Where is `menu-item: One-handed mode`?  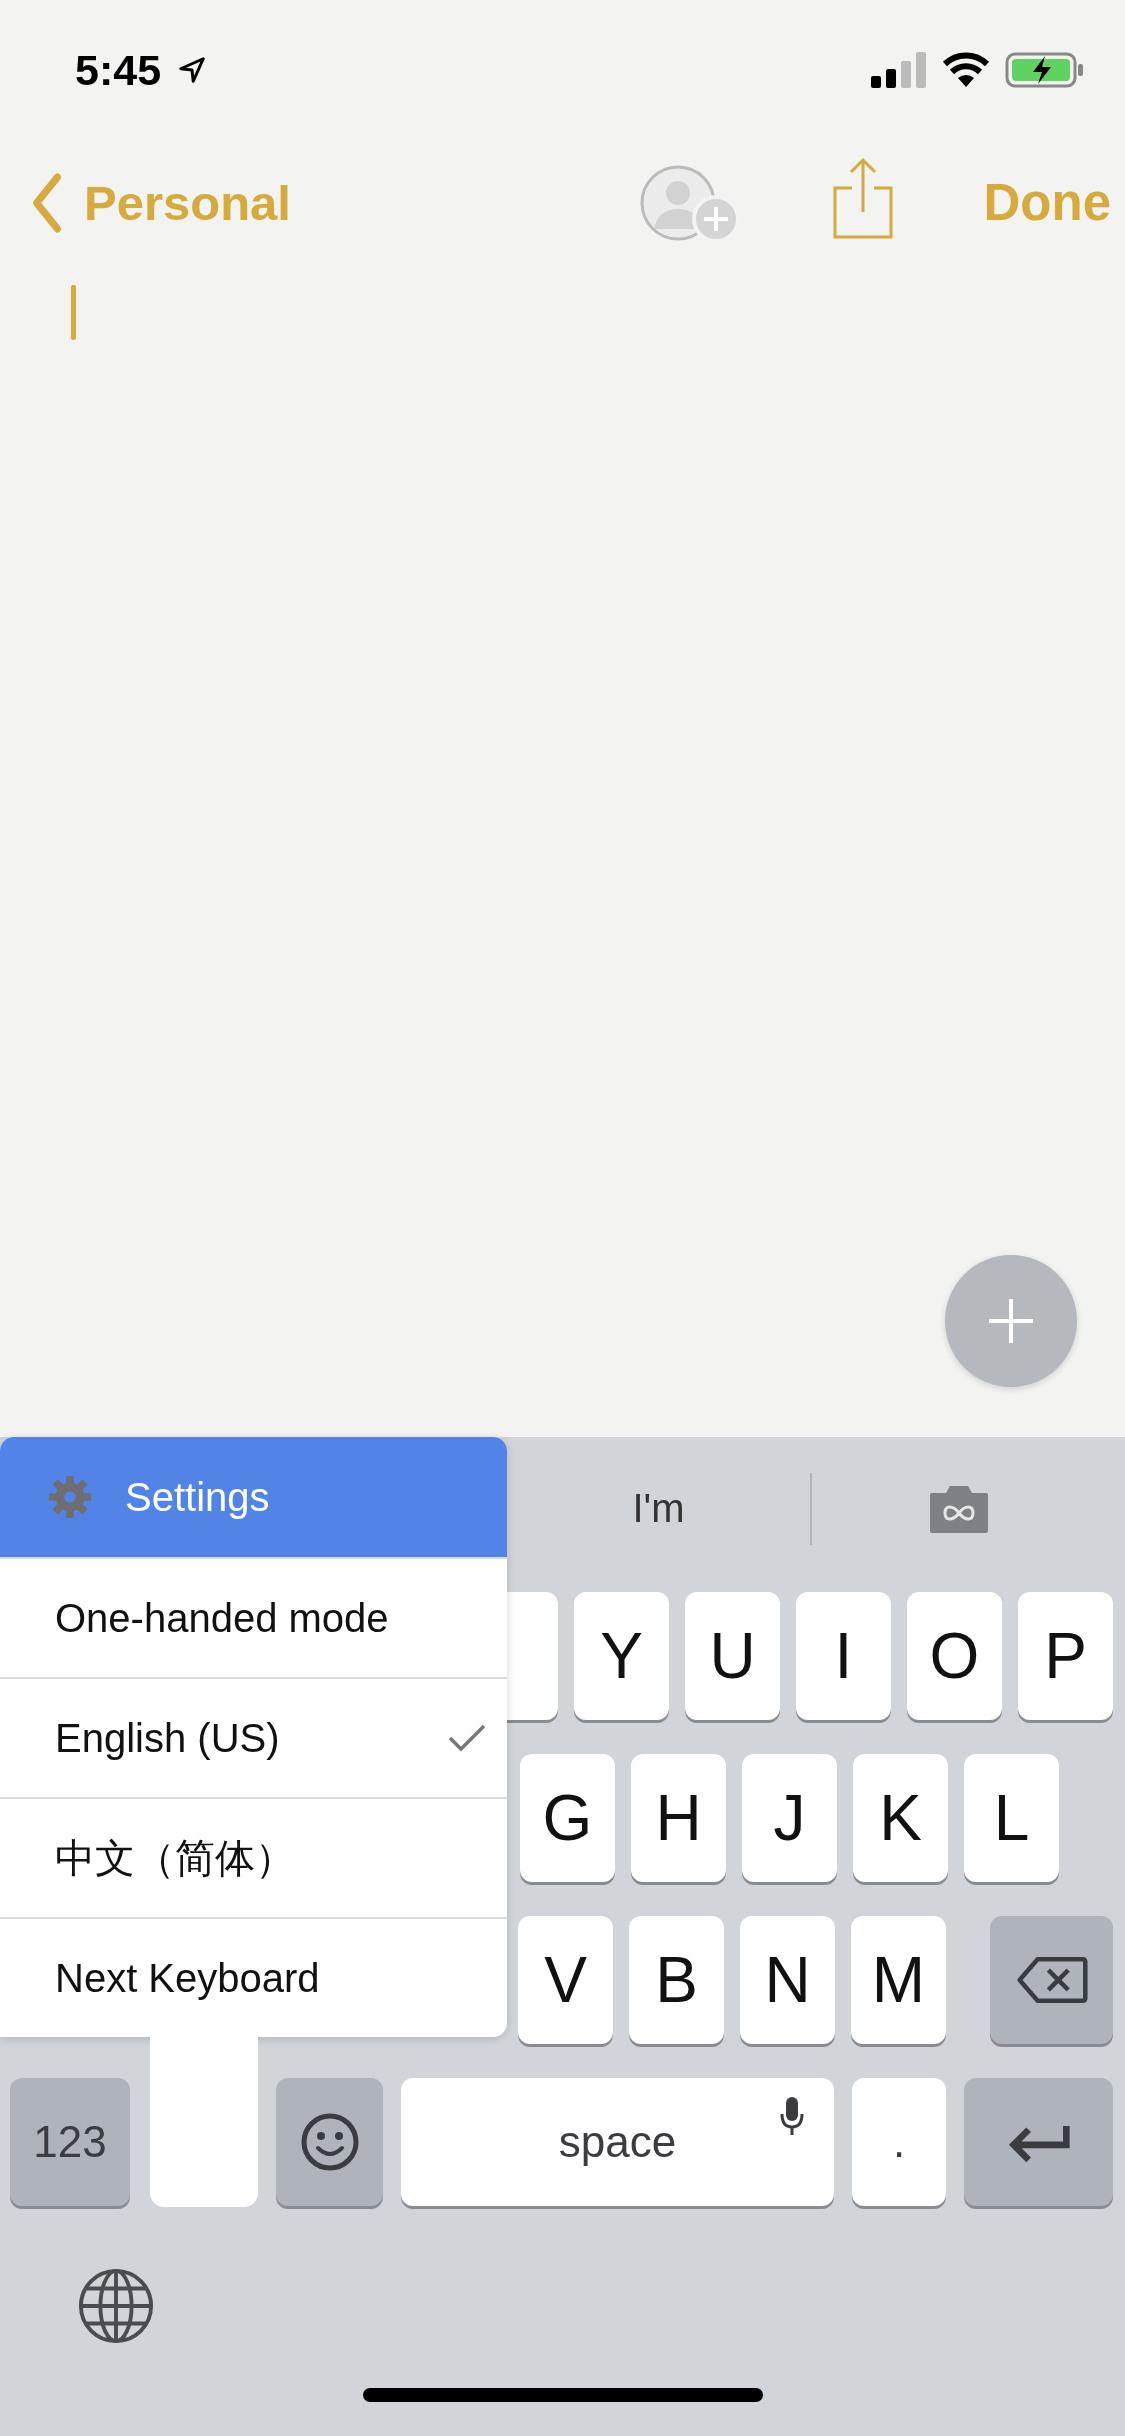 menu-item: One-handed mode is located at coordinates (253, 1617).